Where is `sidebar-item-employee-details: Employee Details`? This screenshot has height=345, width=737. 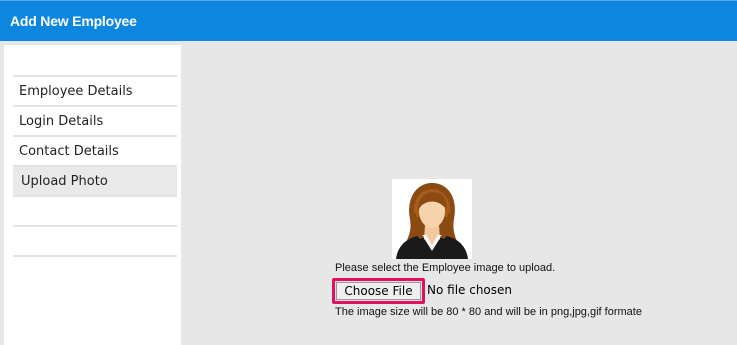
sidebar-item-employee-details: Employee Details is located at coordinates (95, 90).